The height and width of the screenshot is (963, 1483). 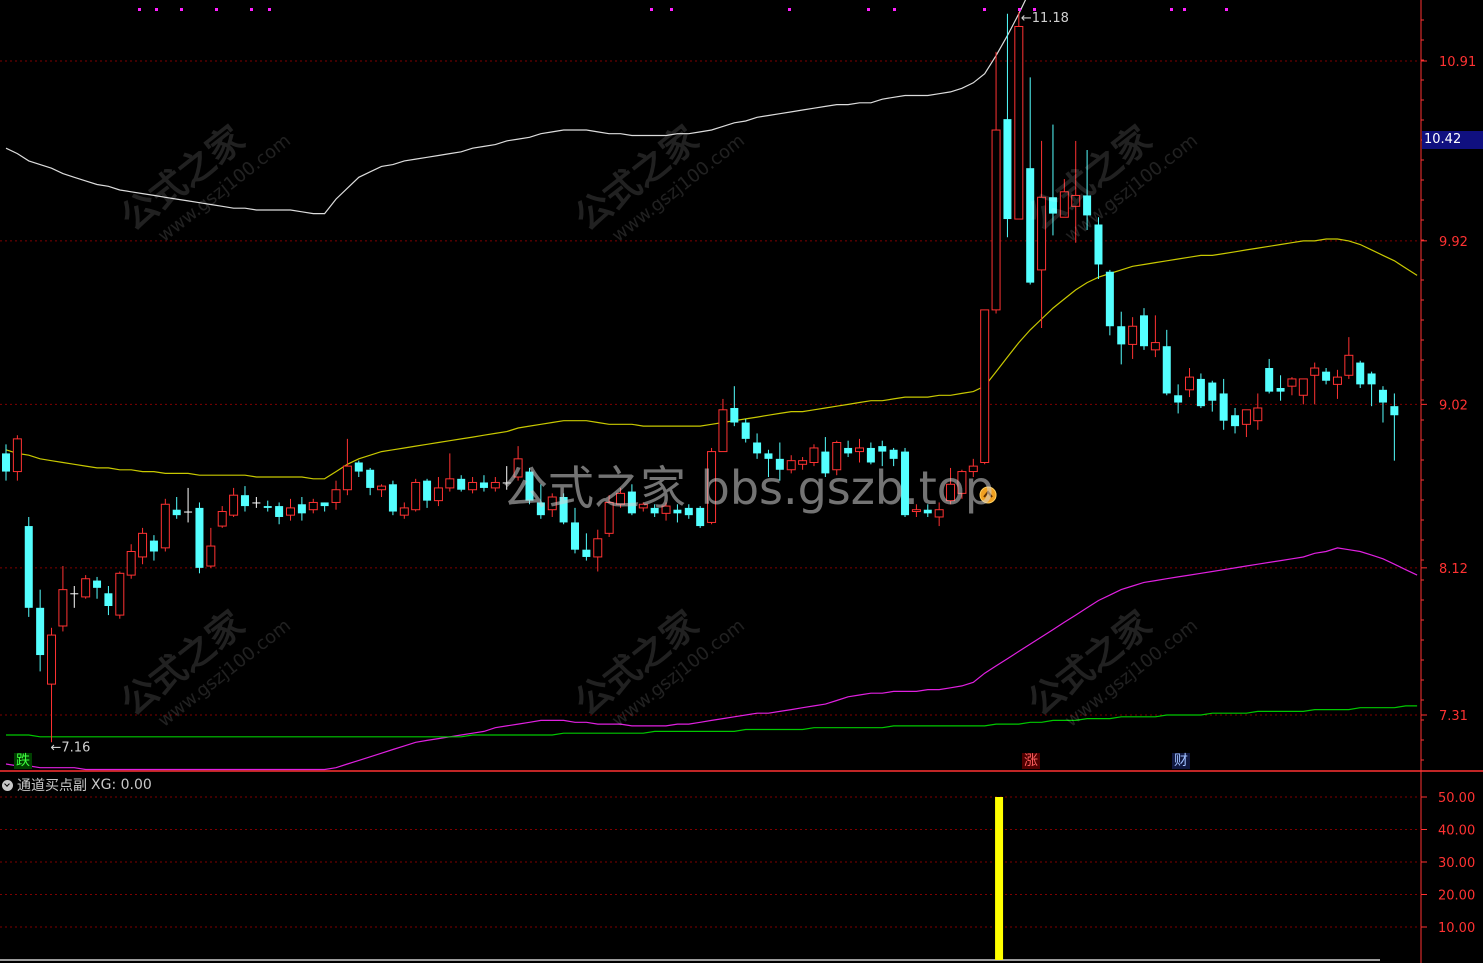 I want to click on indicator-tick-label: 30.00, so click(x=1456, y=863).